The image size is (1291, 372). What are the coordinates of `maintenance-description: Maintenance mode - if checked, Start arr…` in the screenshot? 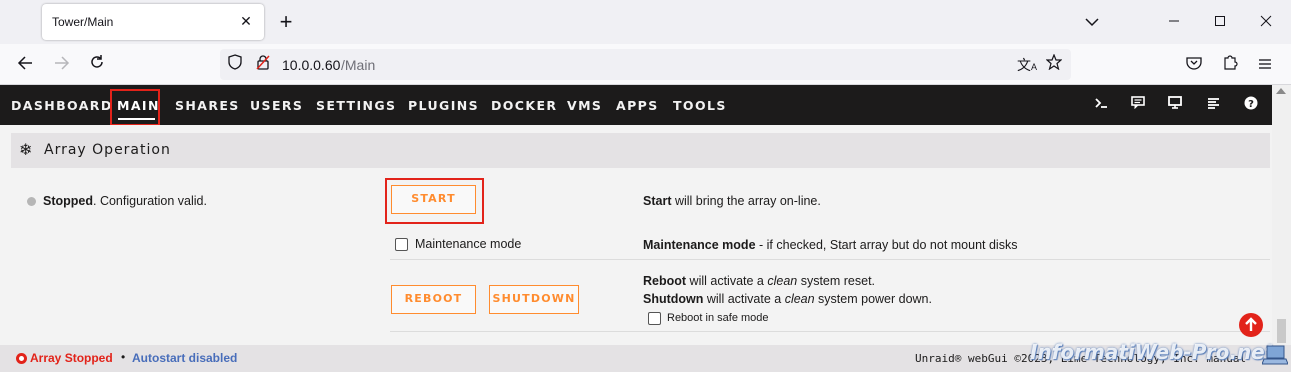 It's located at (830, 245).